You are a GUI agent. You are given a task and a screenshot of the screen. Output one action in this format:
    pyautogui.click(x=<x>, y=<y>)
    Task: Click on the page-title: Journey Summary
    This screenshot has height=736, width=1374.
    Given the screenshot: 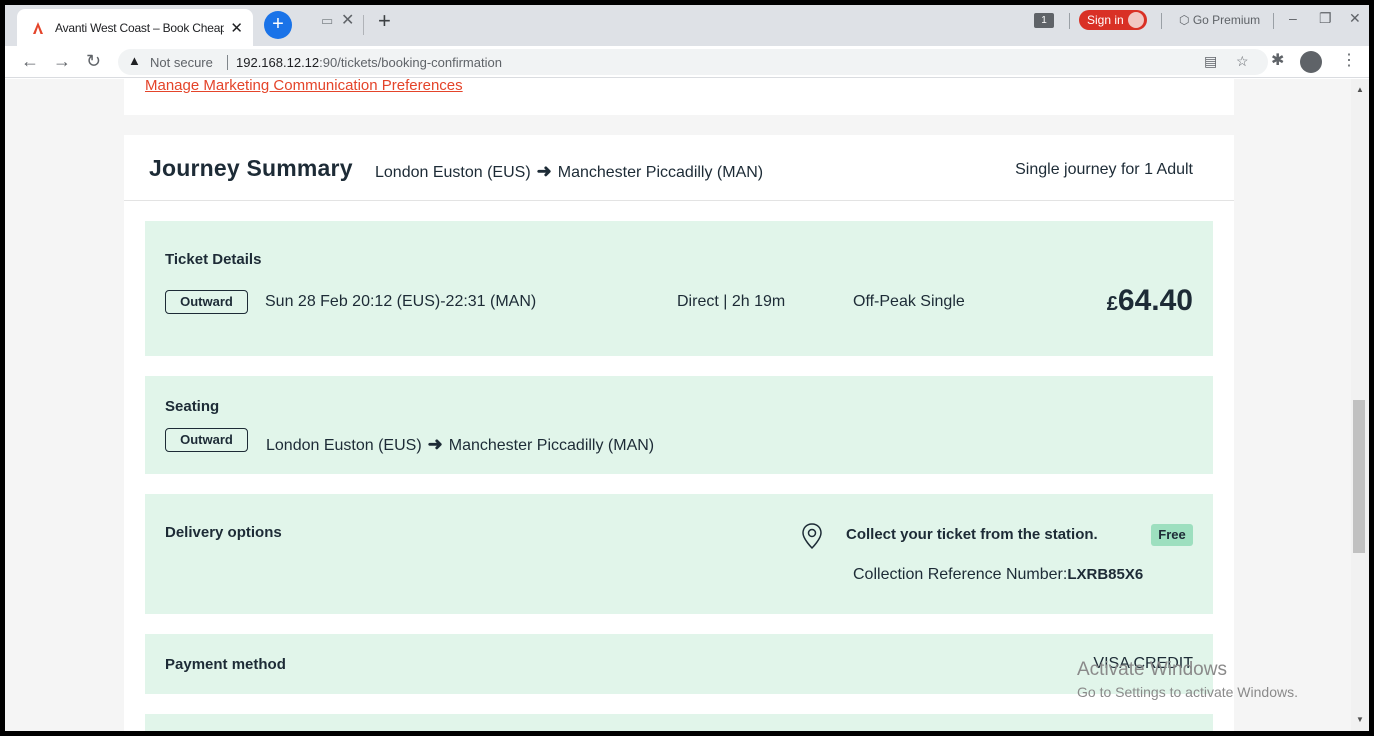 What is the action you would take?
    pyautogui.click(x=251, y=168)
    